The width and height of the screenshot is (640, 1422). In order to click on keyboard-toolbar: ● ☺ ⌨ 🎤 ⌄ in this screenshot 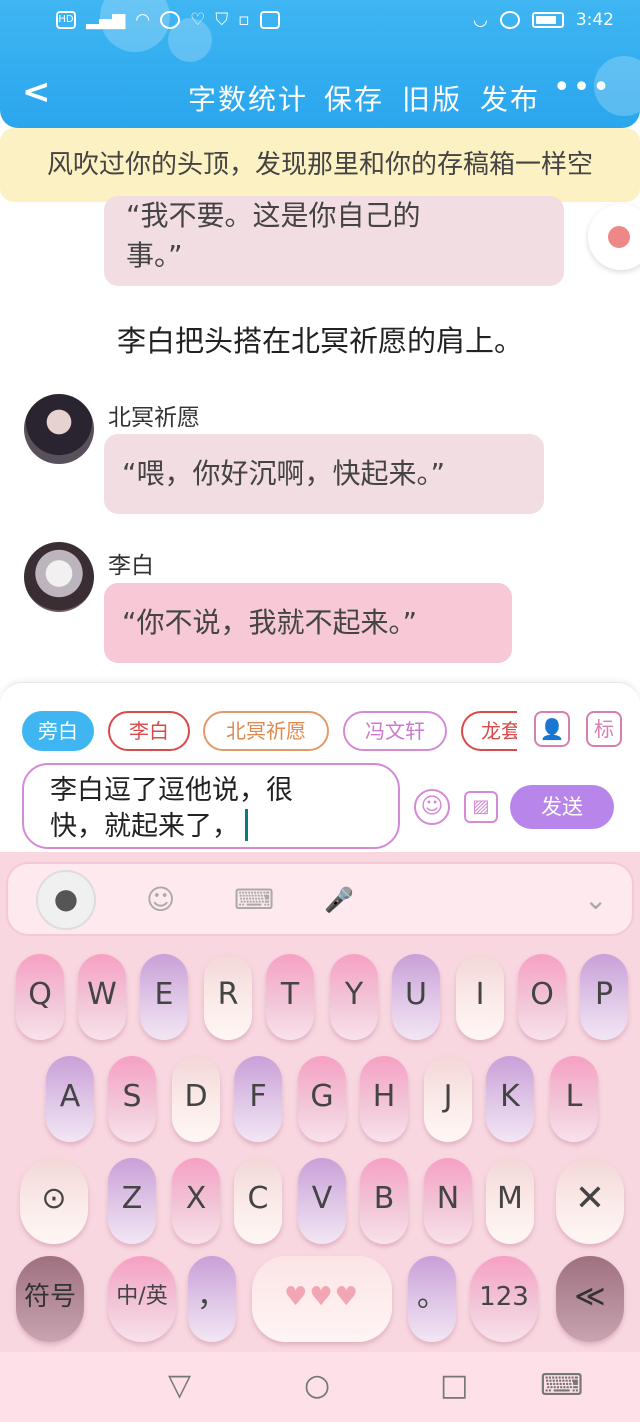, I will do `click(320, 899)`.